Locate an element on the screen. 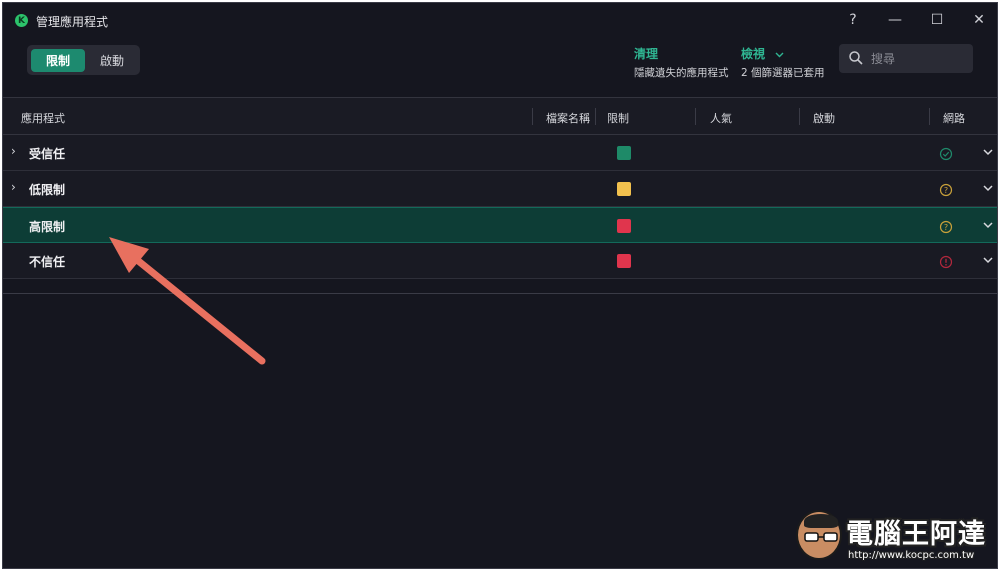 Image resolution: width=1000 pixels, height=571 pixels. help-button: ? is located at coordinates (853, 20).